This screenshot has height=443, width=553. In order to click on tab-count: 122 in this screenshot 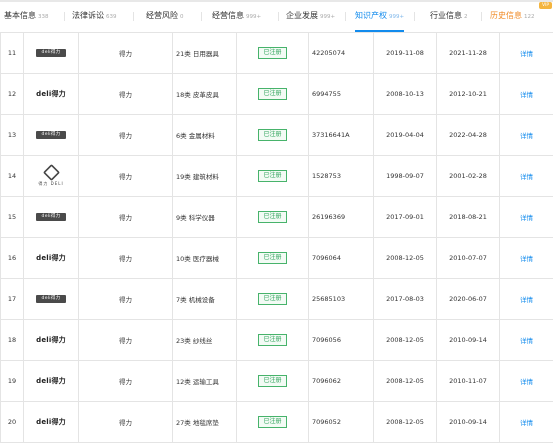, I will do `click(529, 17)`.